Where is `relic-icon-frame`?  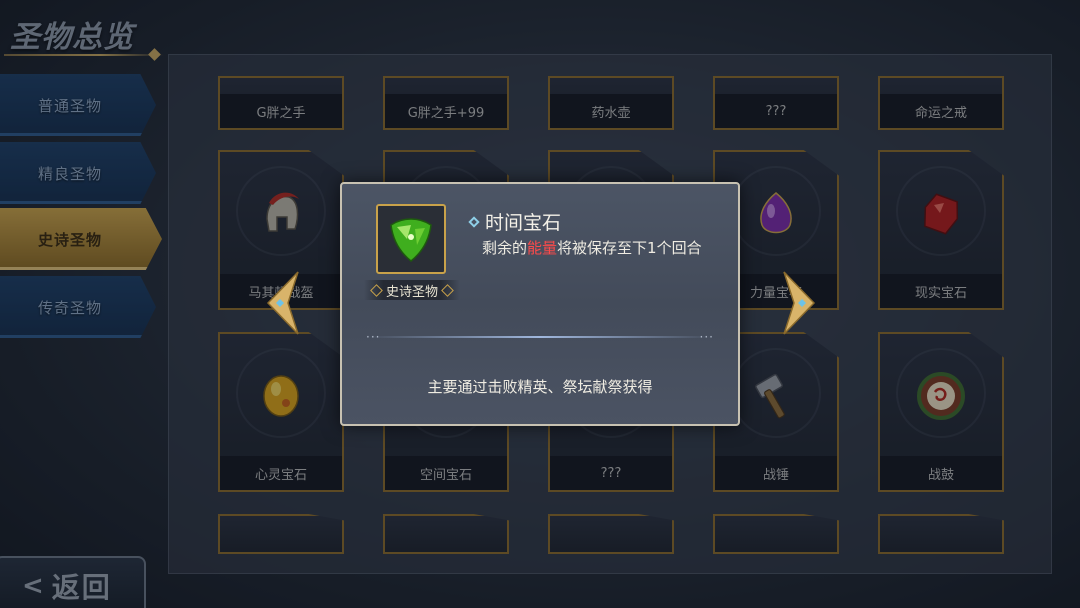 relic-icon-frame is located at coordinates (411, 239).